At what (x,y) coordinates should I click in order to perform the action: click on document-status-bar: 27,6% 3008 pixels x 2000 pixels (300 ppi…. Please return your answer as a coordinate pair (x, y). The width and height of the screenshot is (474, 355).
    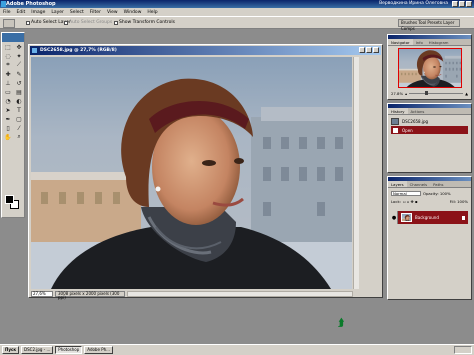
    Looking at the image, I should click on (192, 294).